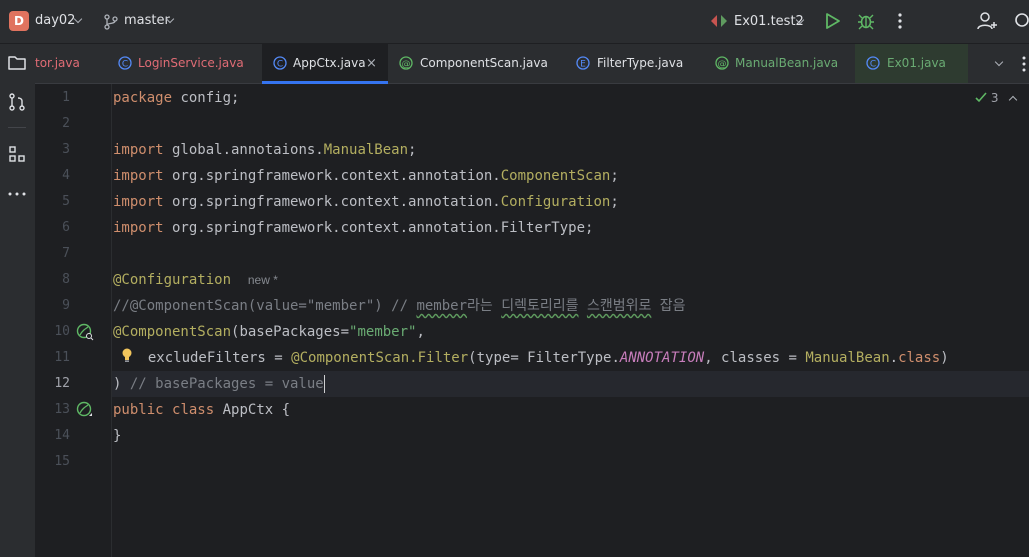 Image resolution: width=1029 pixels, height=557 pixels. Describe the element at coordinates (195, 280) in the screenshot. I see `code-line-8: @Configuration new *` at that location.